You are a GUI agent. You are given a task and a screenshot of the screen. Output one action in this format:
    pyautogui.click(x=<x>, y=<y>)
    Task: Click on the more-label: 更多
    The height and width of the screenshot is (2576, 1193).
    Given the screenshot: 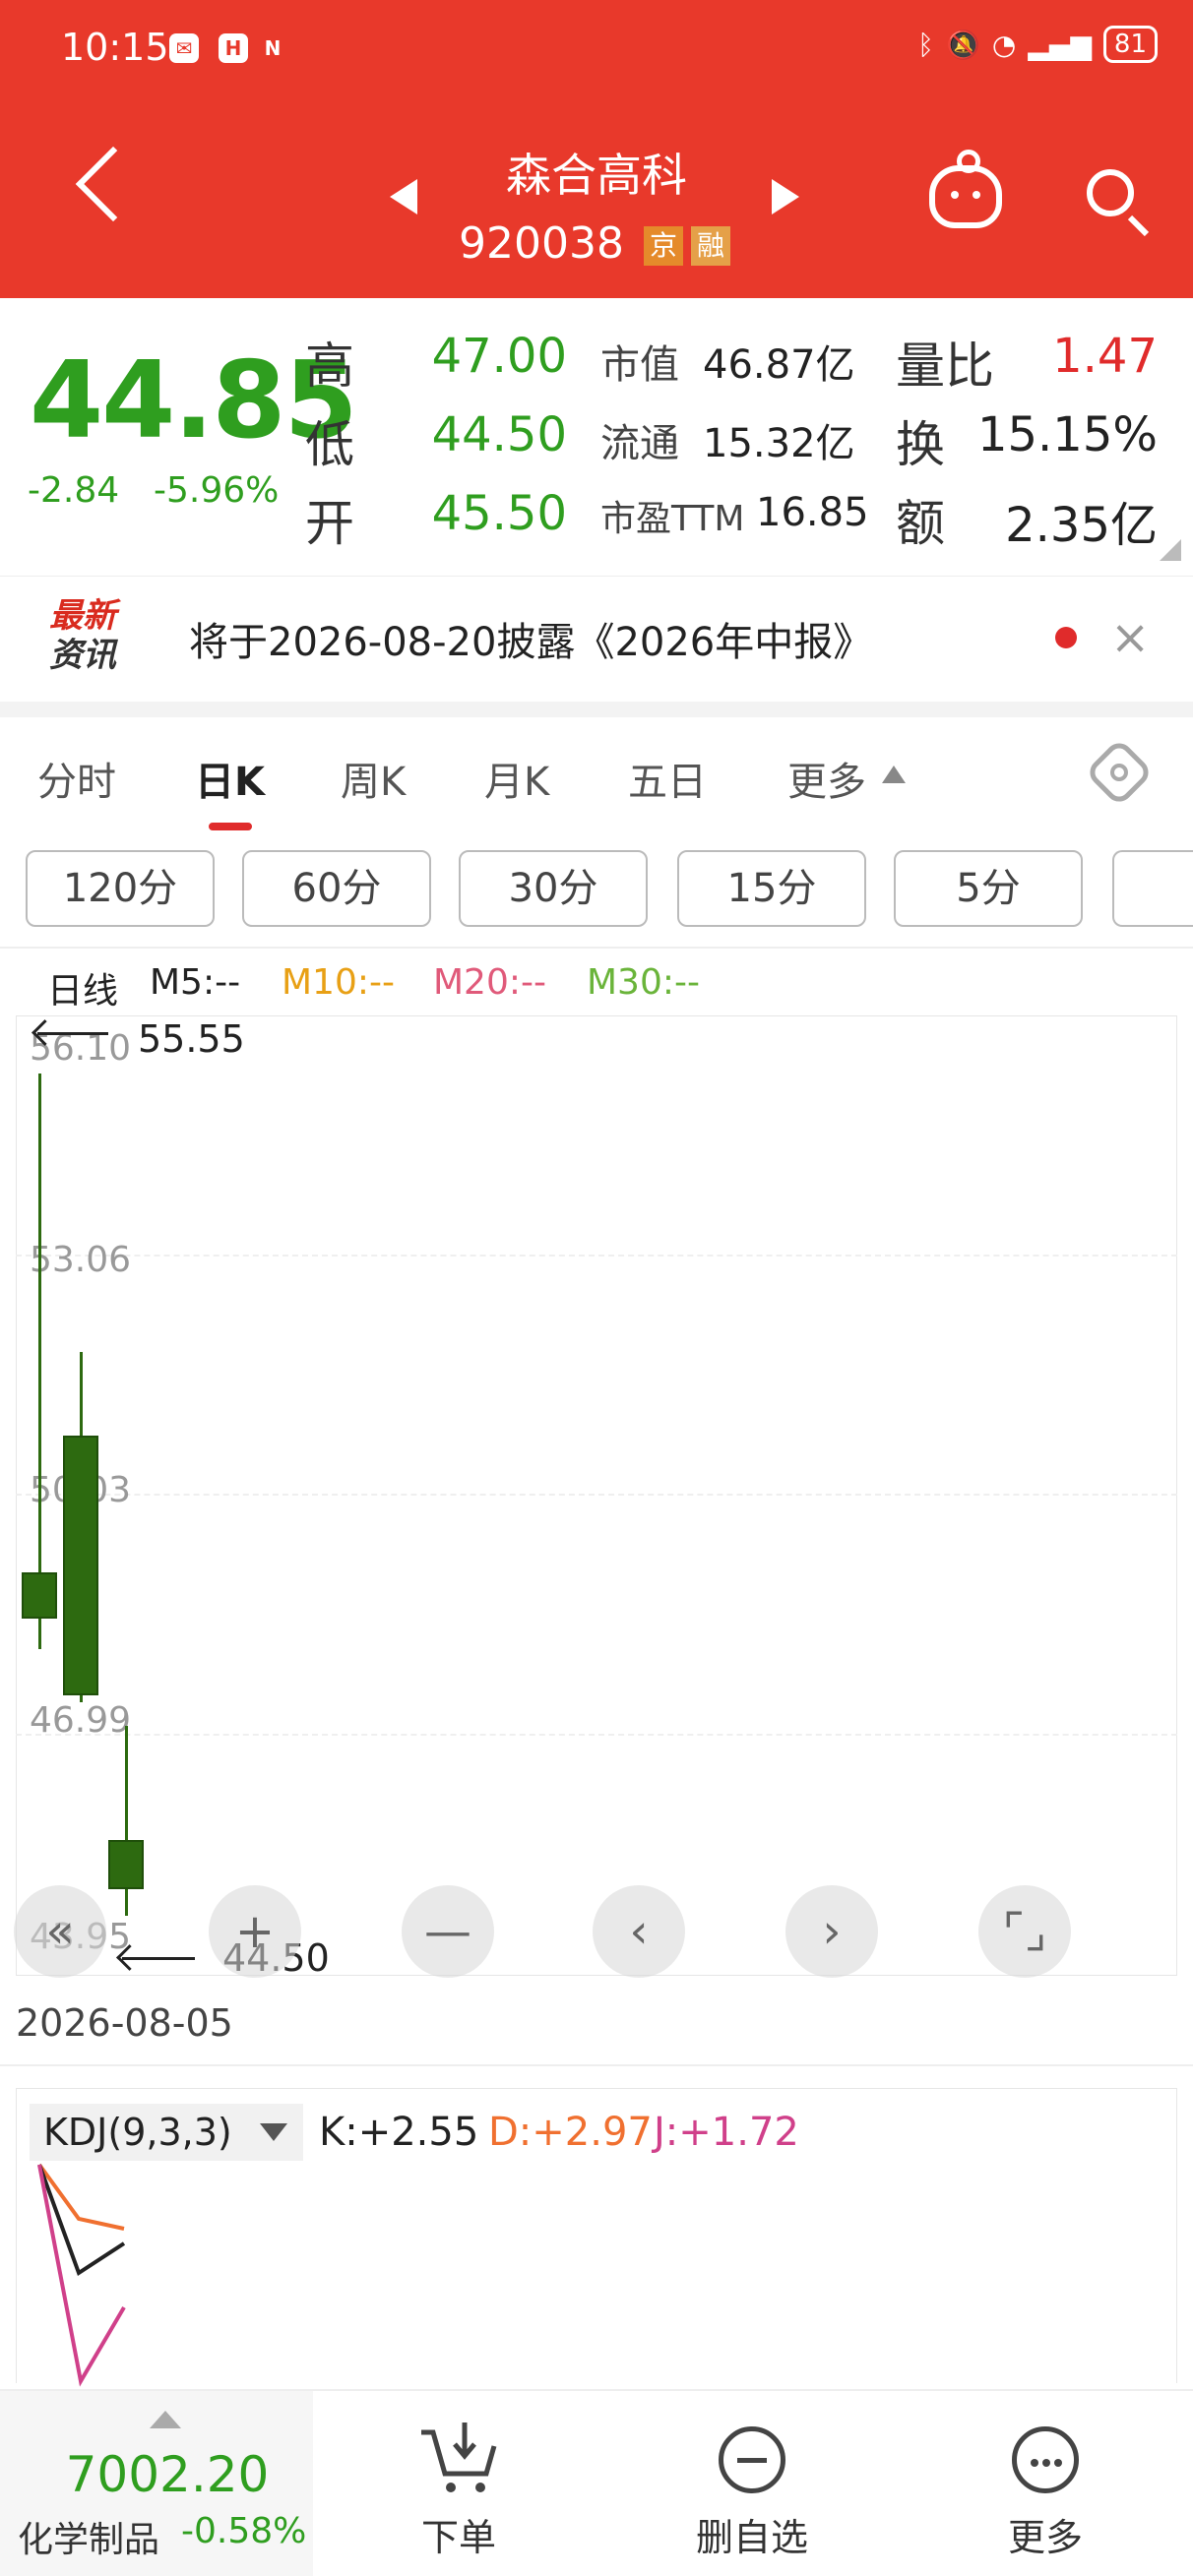 What is the action you would take?
    pyautogui.click(x=1045, y=2537)
    